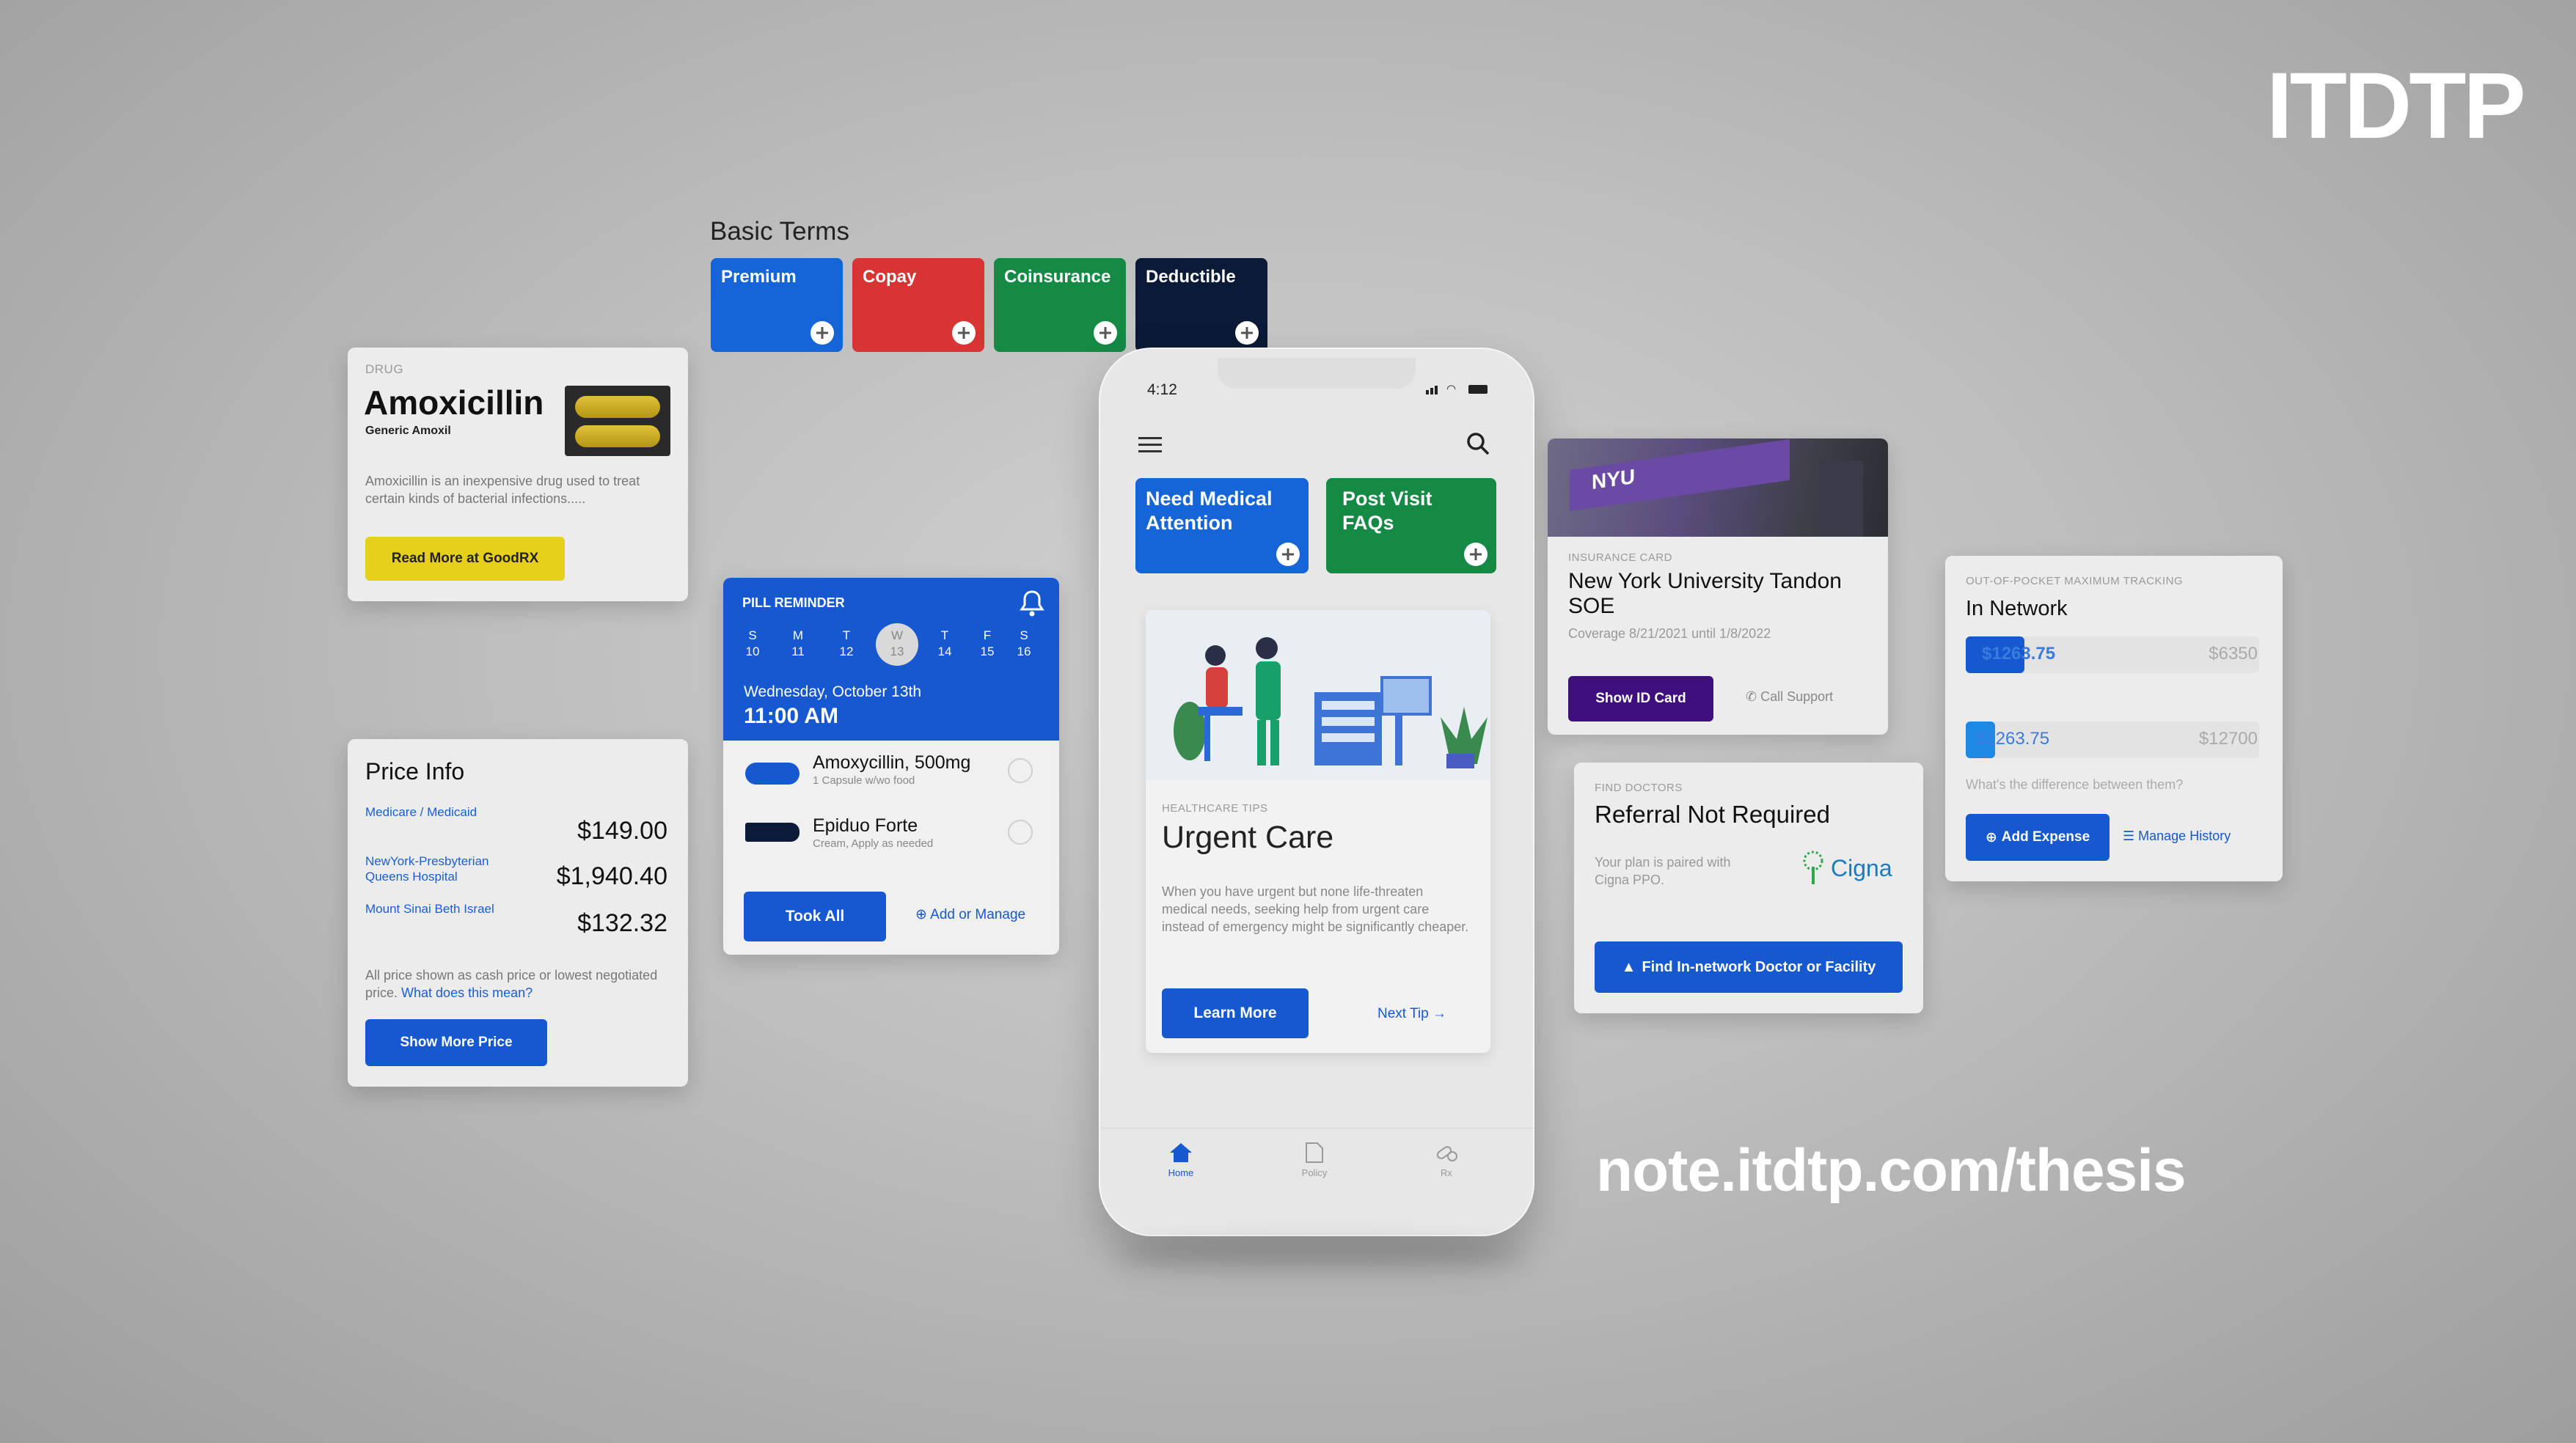 Image resolution: width=2576 pixels, height=1443 pixels. Describe the element at coordinates (1411, 526) in the screenshot. I see `tile-post-visit-faqs: Post Visit FAQs` at that location.